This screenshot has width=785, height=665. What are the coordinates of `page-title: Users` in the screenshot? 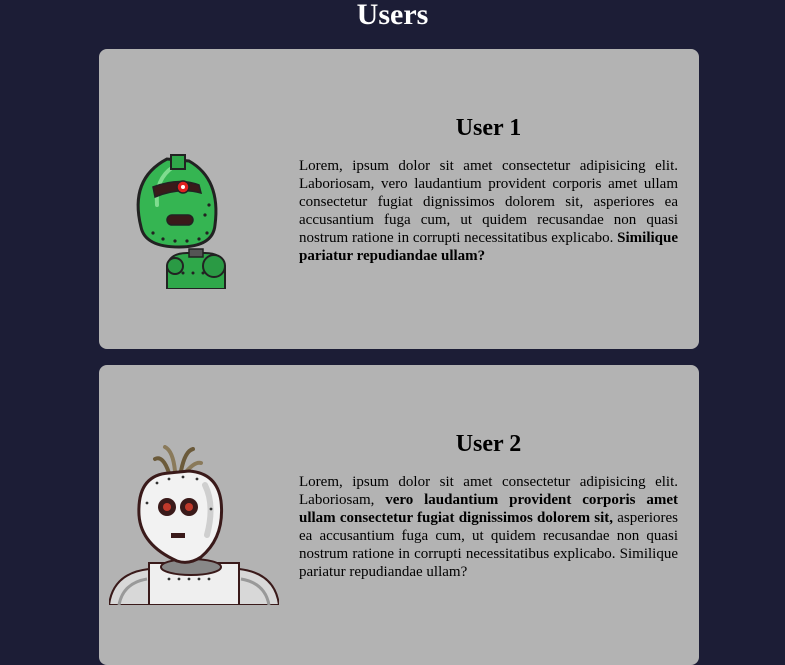 It's located at (392, 15).